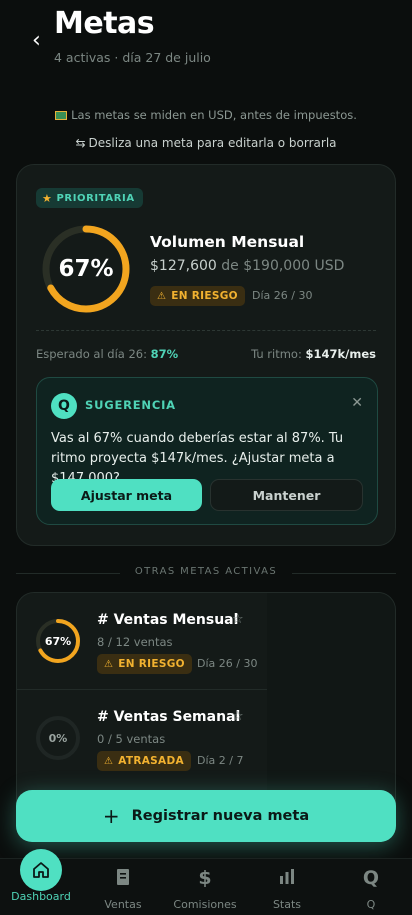  Describe the element at coordinates (151, 761) in the screenshot. I see `status-badge-label: ATRASADA` at that location.